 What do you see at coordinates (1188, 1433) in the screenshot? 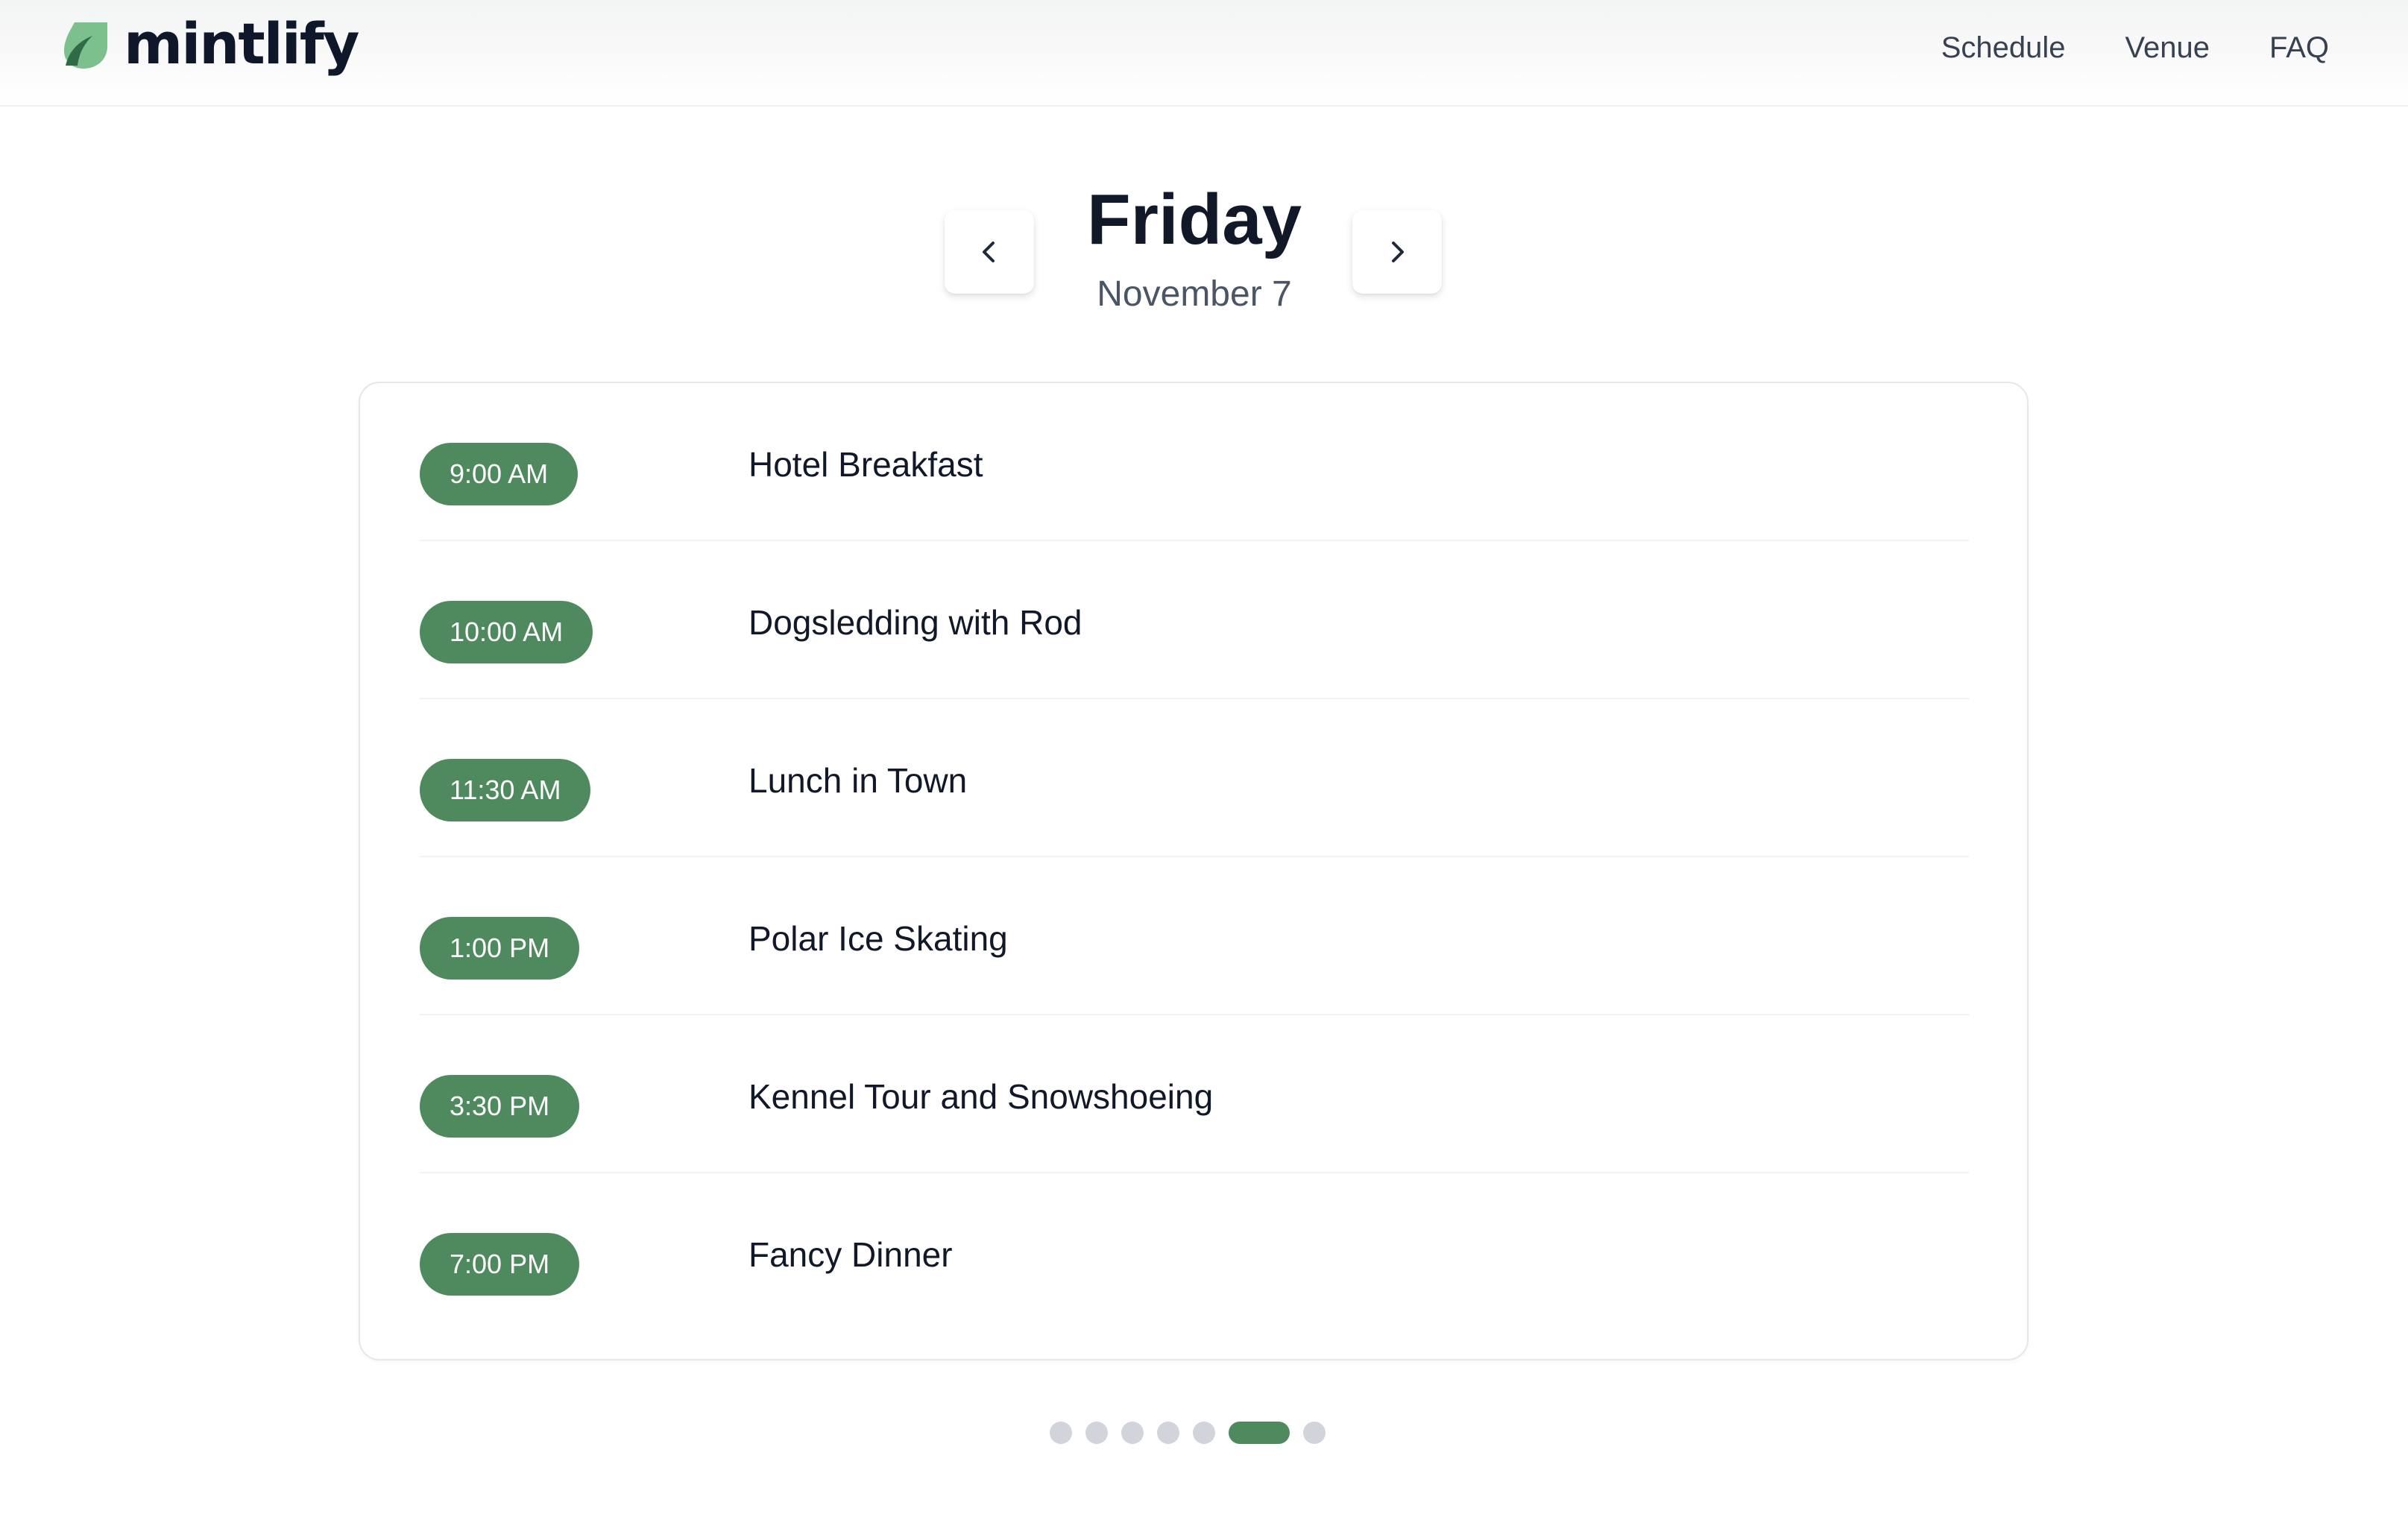
I see `day-pagination` at bounding box center [1188, 1433].